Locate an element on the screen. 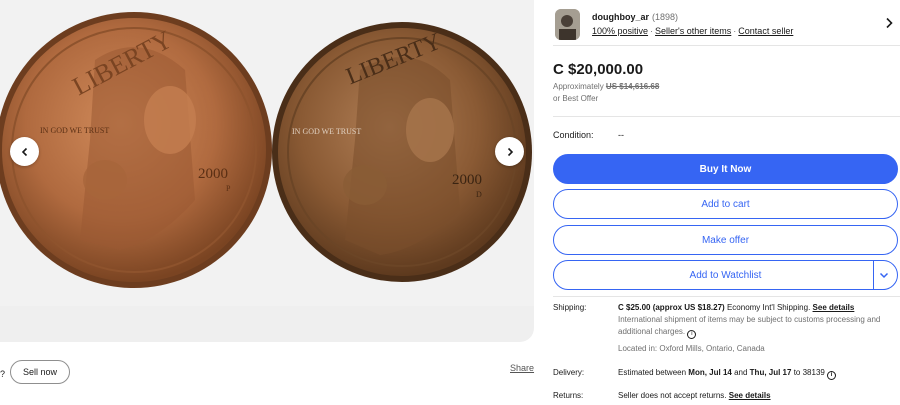 The height and width of the screenshot is (405, 900). chevron-down-icon is located at coordinates (884, 275).